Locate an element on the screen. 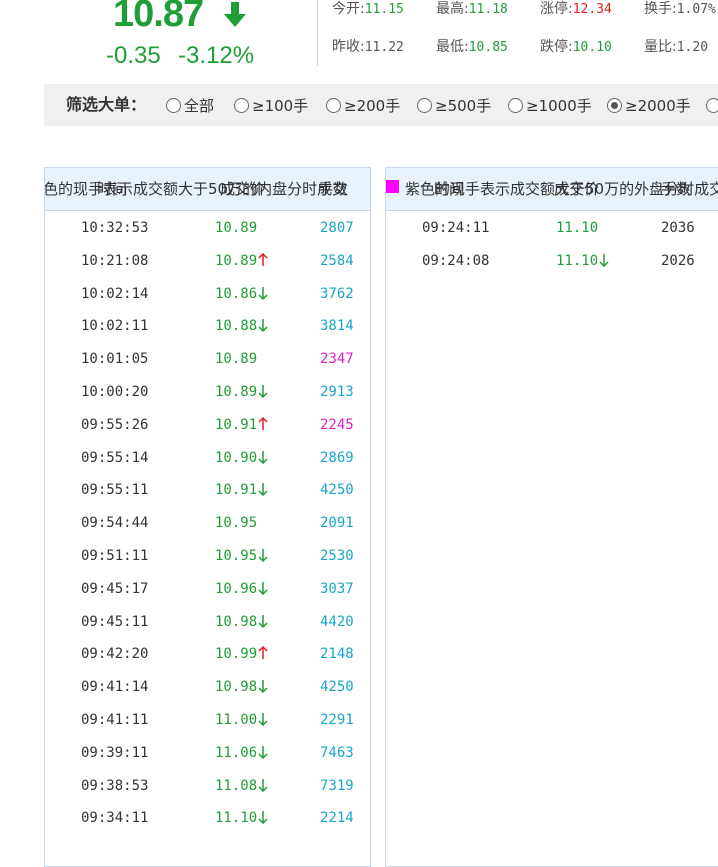  stat-low: 最低:10.85 is located at coordinates (472, 47).